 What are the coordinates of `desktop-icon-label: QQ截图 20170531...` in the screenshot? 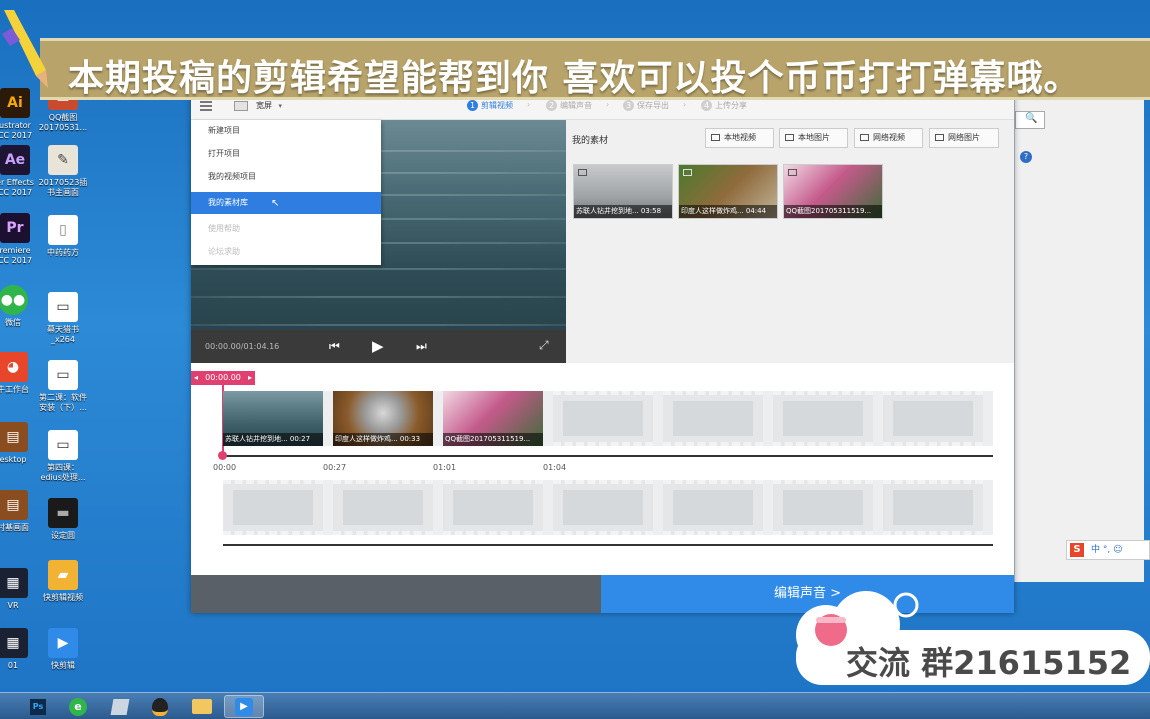 It's located at (63, 122).